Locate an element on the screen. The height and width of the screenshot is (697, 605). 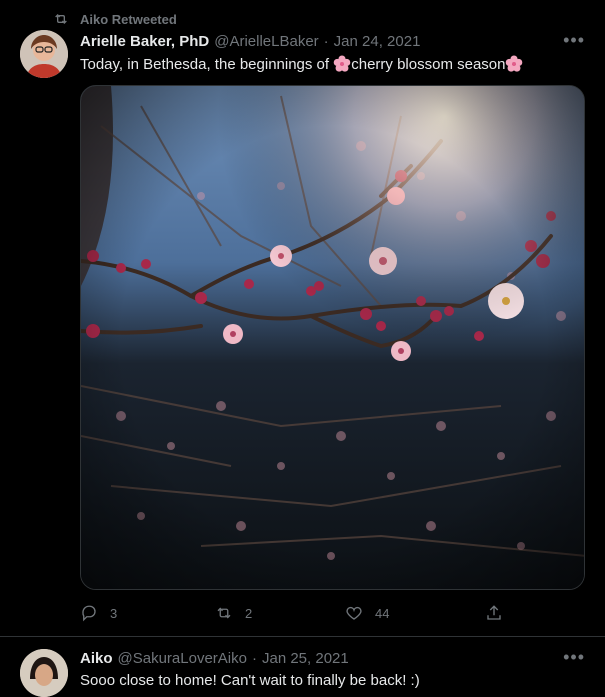
share-icon is located at coordinates (494, 612).